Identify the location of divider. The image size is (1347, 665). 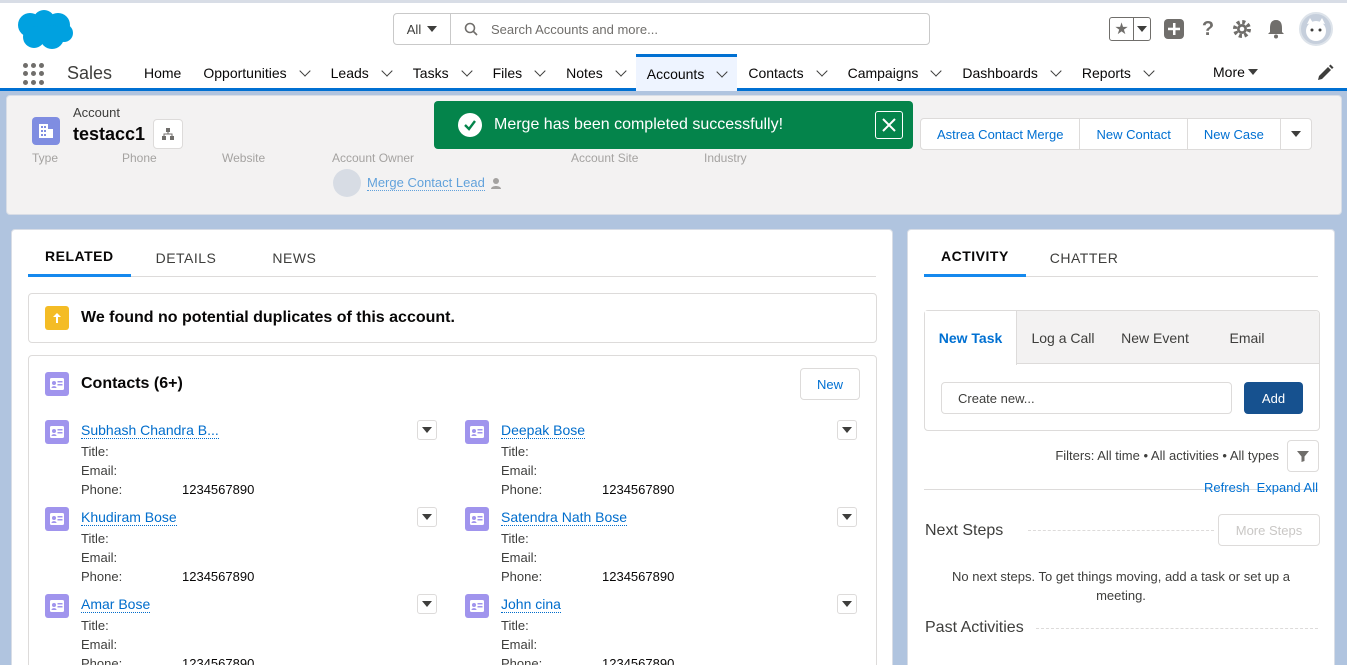
(1121, 530).